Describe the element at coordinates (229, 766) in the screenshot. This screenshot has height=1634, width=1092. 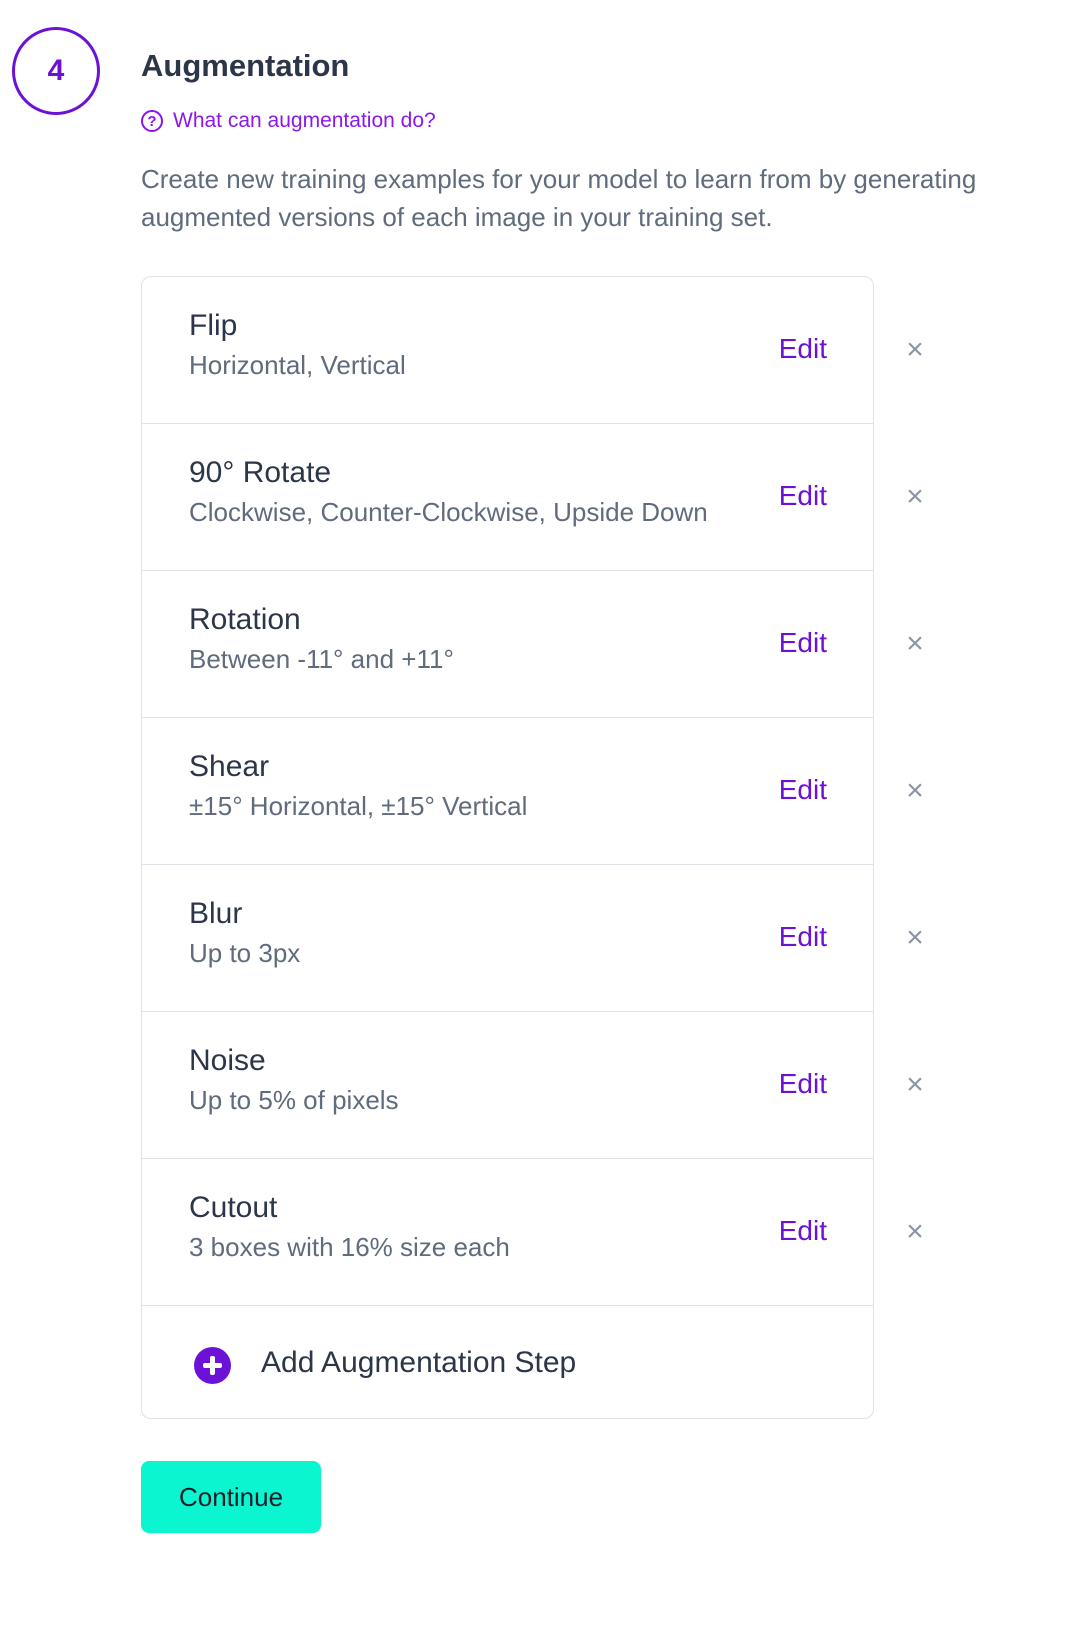
I see `augmentation-name: Shear` at that location.